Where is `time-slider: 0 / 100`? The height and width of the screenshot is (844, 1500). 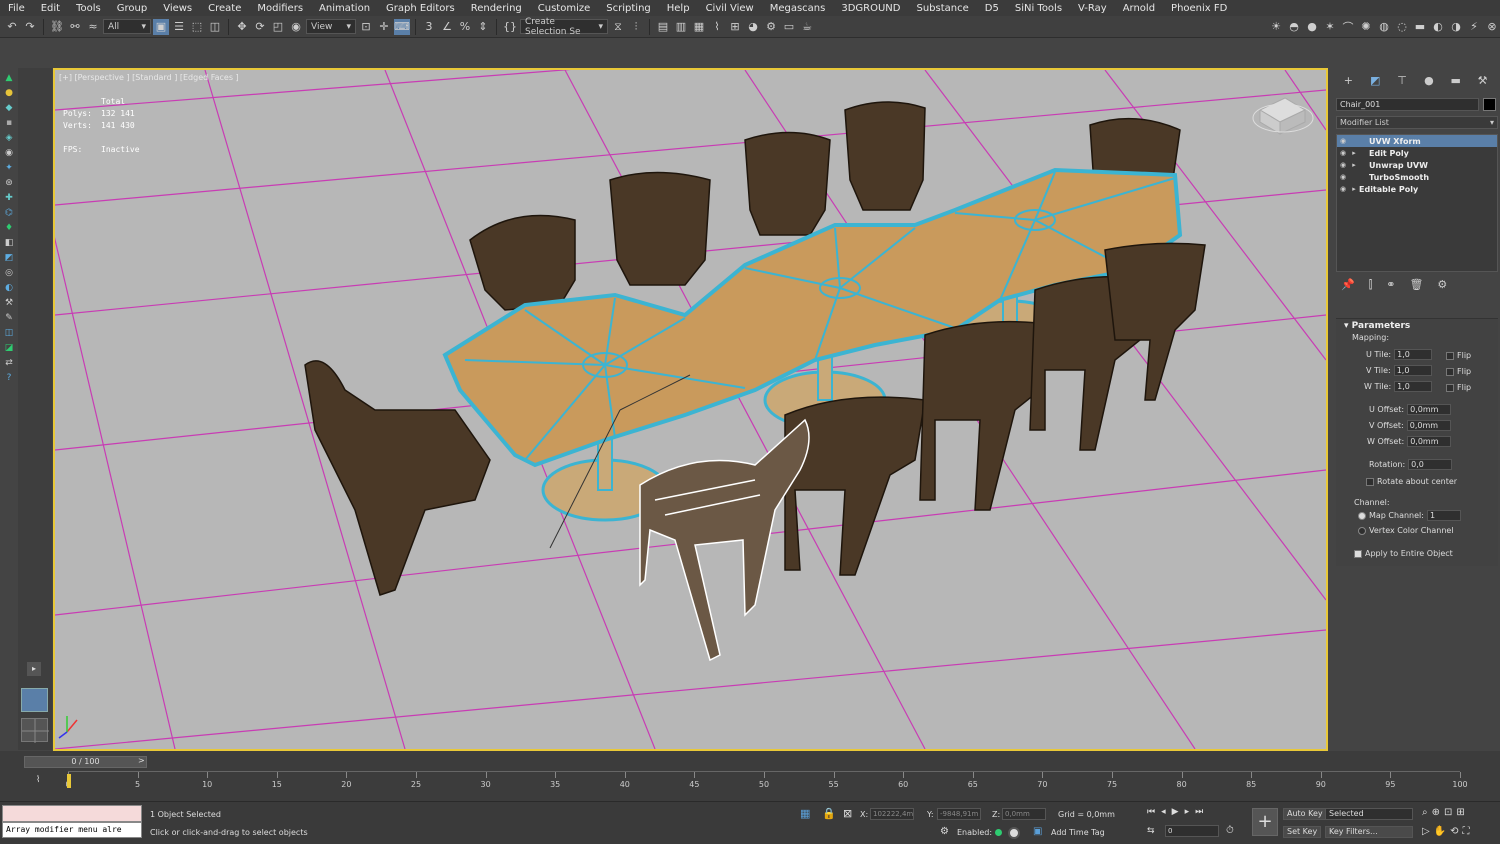 time-slider: 0 / 100 is located at coordinates (85, 762).